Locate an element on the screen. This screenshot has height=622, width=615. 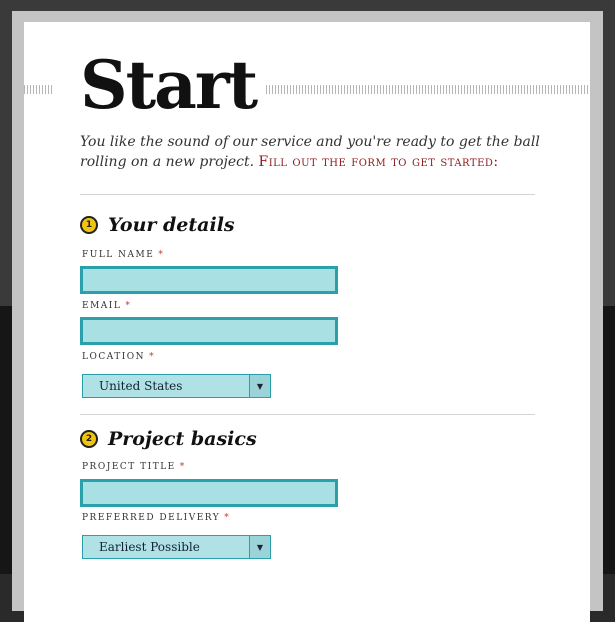
title-dashes-right is located at coordinates (428, 89).